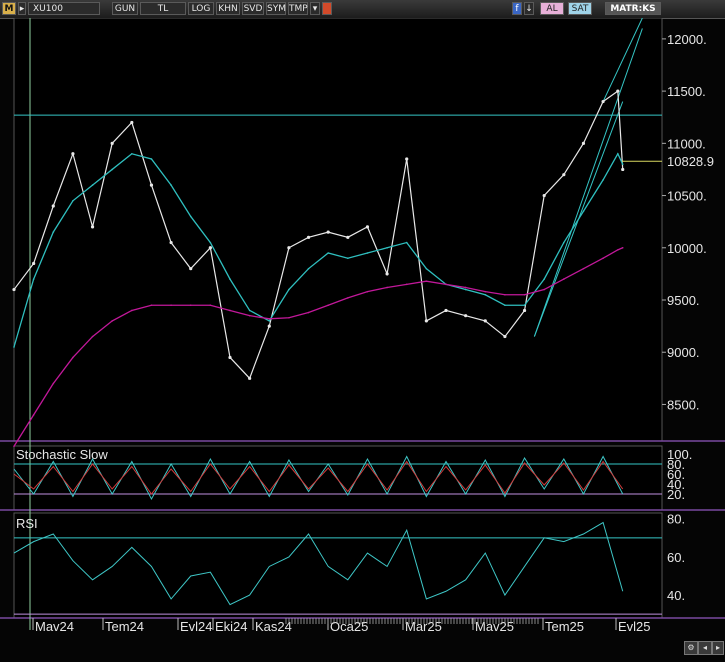 Image resolution: width=725 pixels, height=662 pixels. Describe the element at coordinates (22, 8) in the screenshot. I see `menu-icon: ▸` at that location.